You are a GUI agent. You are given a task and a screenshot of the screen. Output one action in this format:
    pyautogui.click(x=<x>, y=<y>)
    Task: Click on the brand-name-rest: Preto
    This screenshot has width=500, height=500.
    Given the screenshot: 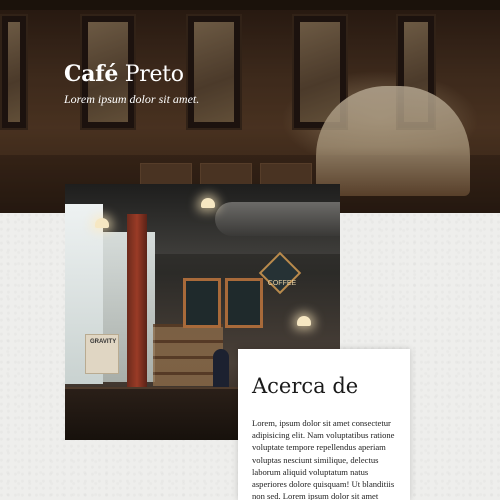 What is the action you would take?
    pyautogui.click(x=151, y=74)
    